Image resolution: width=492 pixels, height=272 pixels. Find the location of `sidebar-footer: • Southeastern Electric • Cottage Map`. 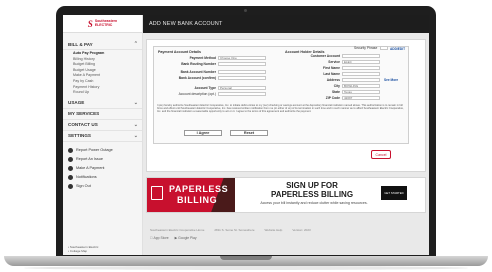

sidebar-footer: • Southeastern Electric • Cottage Map is located at coordinates (102, 249).